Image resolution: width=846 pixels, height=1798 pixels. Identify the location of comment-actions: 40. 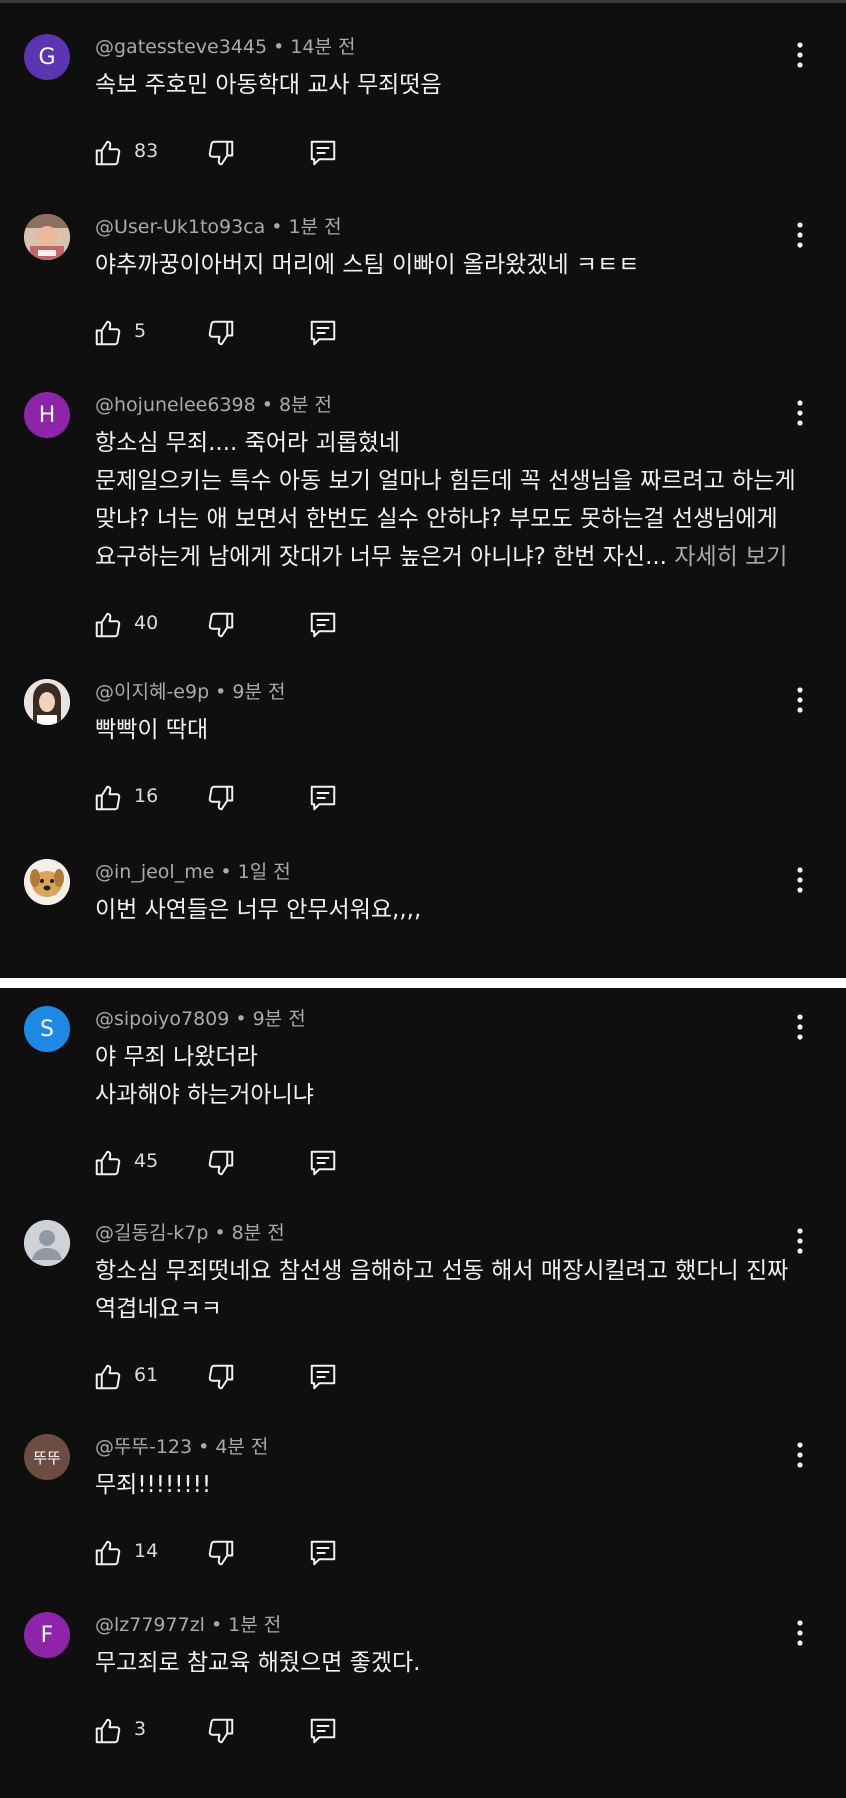
(243, 625).